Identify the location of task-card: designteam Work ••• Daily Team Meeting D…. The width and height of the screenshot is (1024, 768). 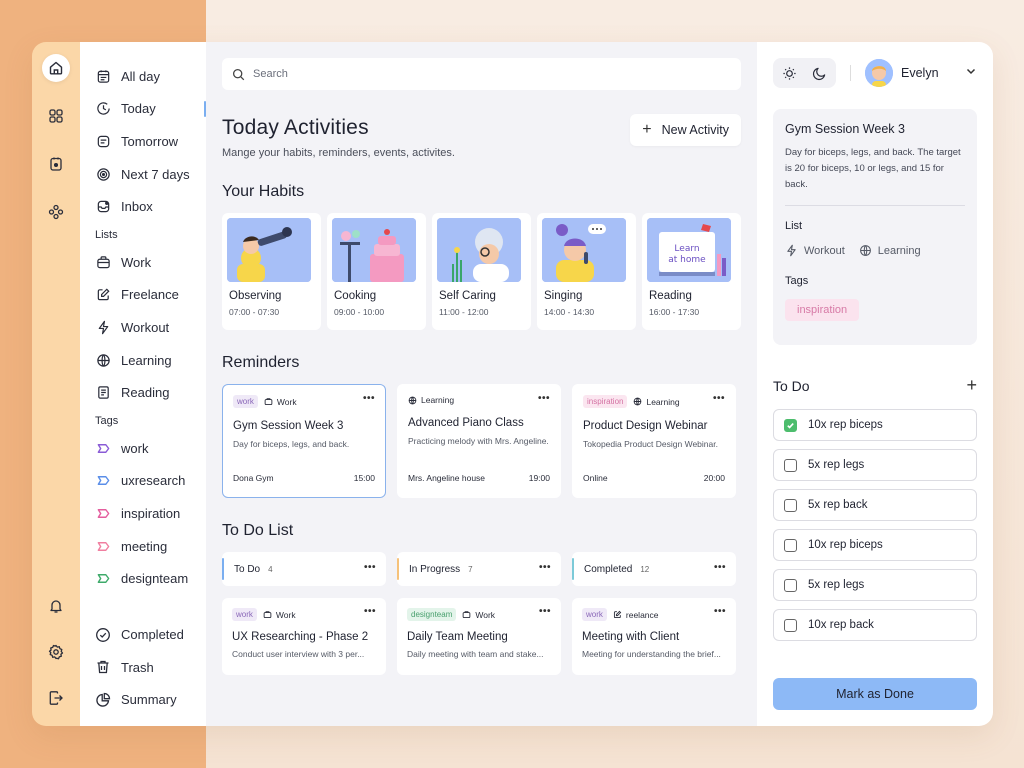
(479, 636).